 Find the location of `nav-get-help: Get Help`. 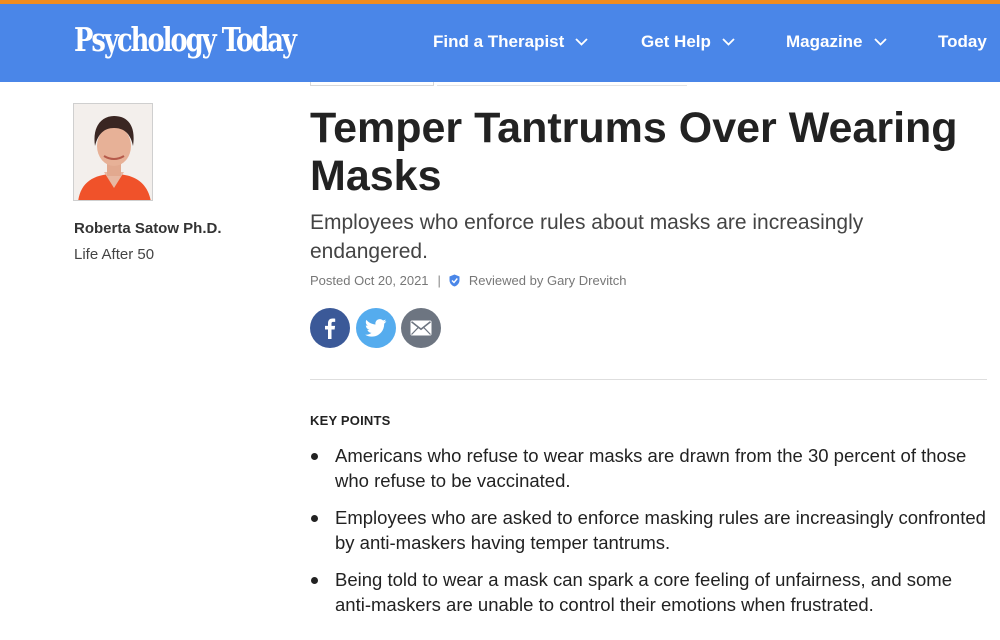

nav-get-help: Get Help is located at coordinates (688, 42).